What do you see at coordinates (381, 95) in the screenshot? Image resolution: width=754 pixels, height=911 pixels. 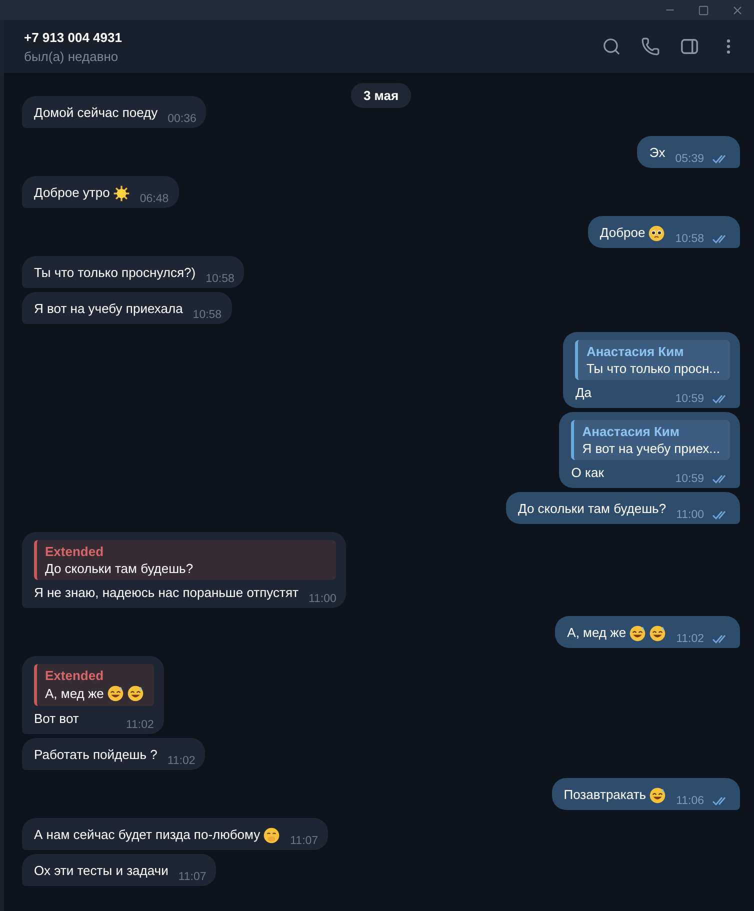 I see `date-badge: 3 мая` at bounding box center [381, 95].